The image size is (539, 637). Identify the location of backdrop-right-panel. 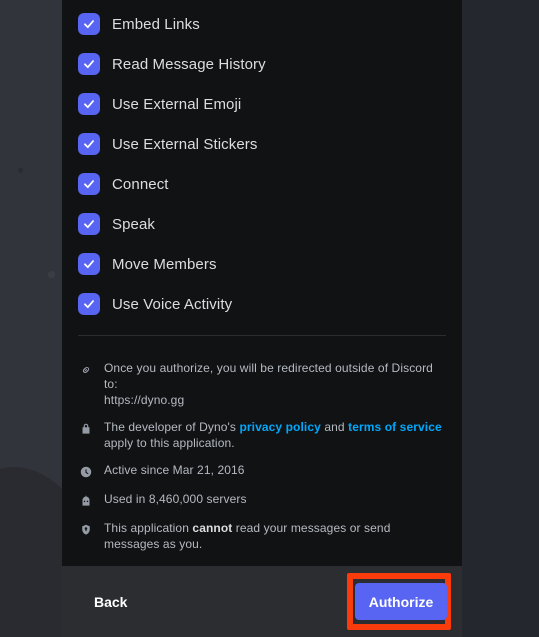
(500, 318).